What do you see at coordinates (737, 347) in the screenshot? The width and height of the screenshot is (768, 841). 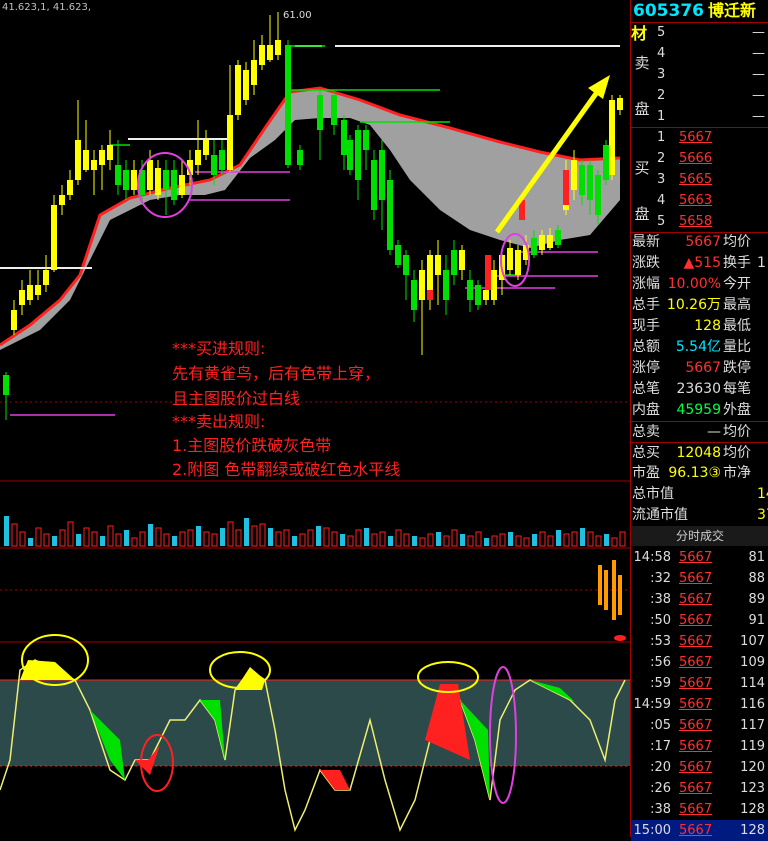 I see `quote-label-2: 量比` at bounding box center [737, 347].